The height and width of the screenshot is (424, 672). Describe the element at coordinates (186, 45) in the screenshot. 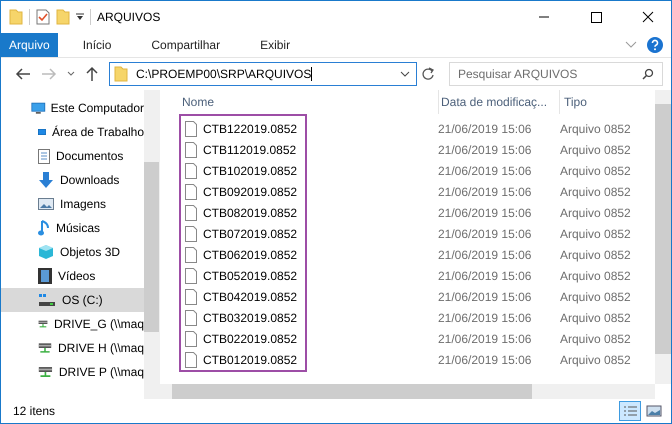

I see `ribbon-tab: Compartilhar` at that location.